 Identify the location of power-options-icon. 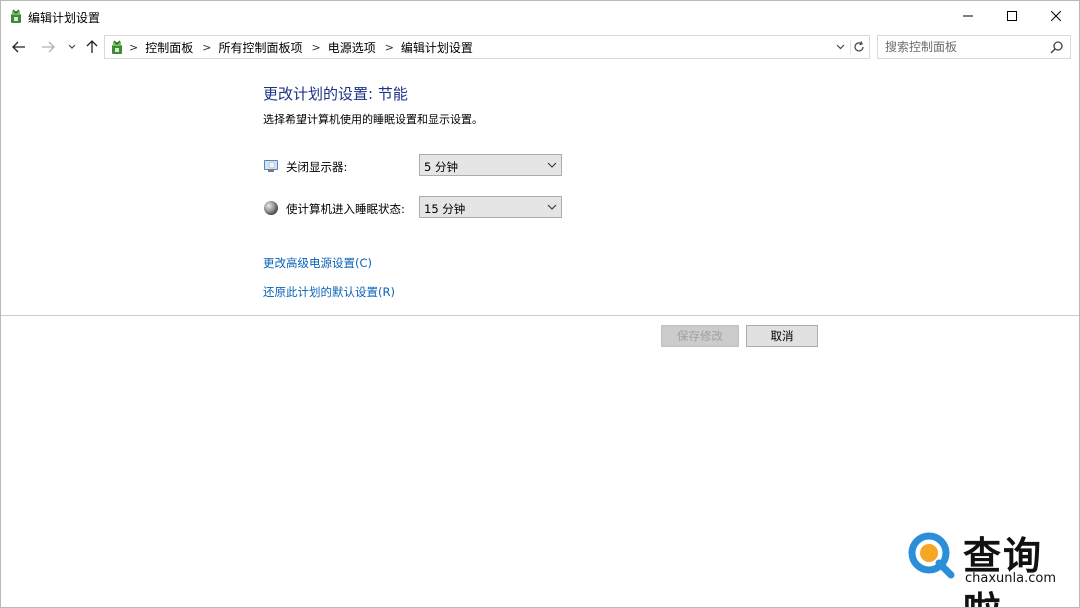
(16, 16).